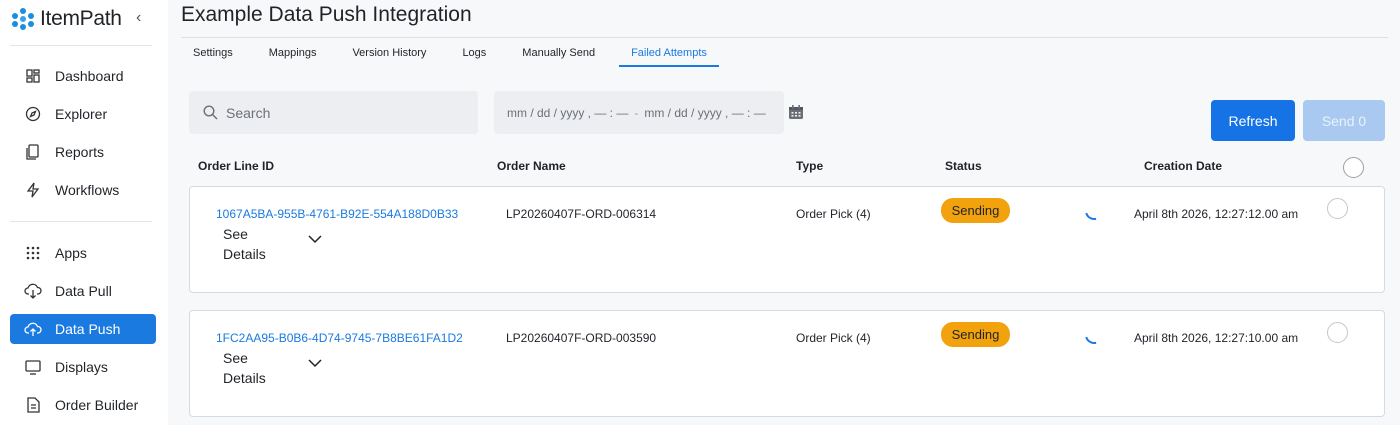 This screenshot has width=1400, height=425. I want to click on sidebar-item-displays: Displays, so click(83, 367).